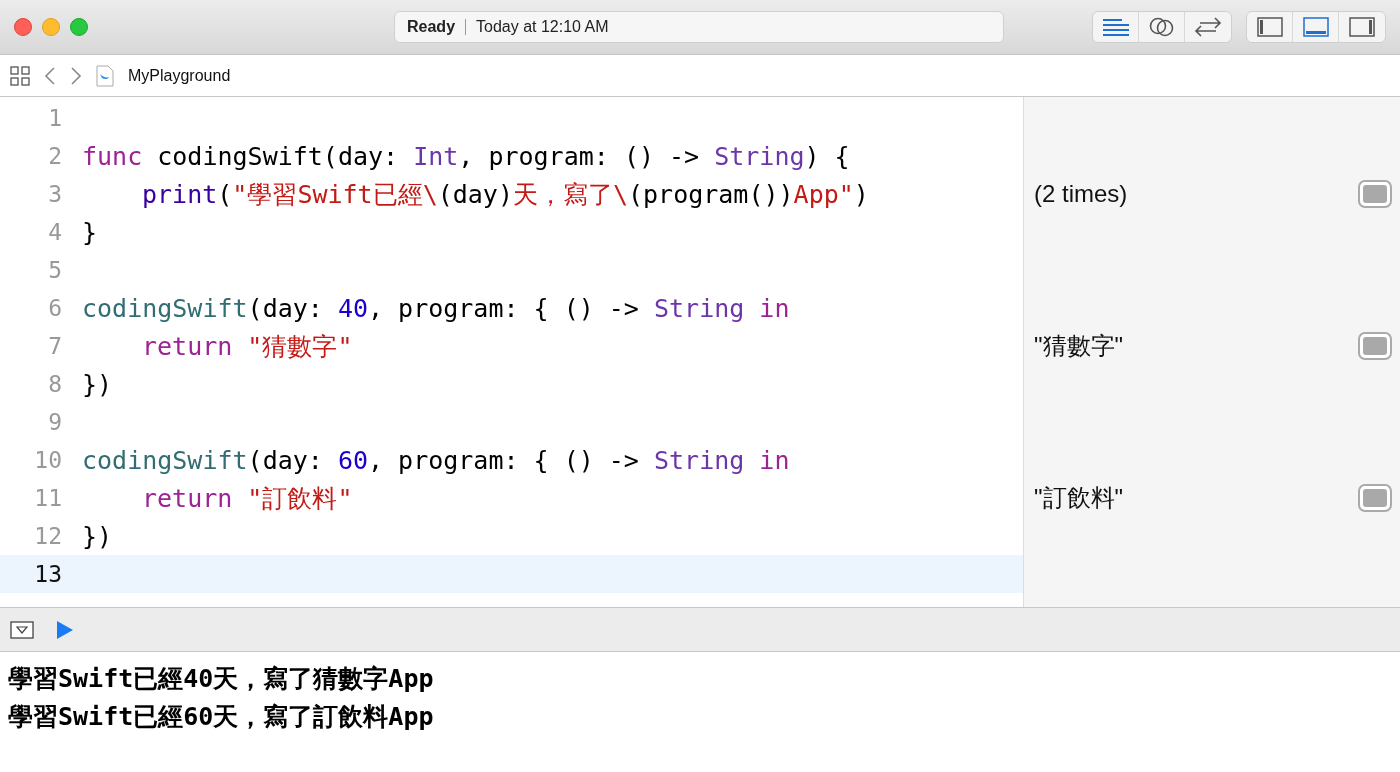  What do you see at coordinates (221, 679) in the screenshot?
I see `console-output: 學習Swift已經40天，寫了猜數字App` at bounding box center [221, 679].